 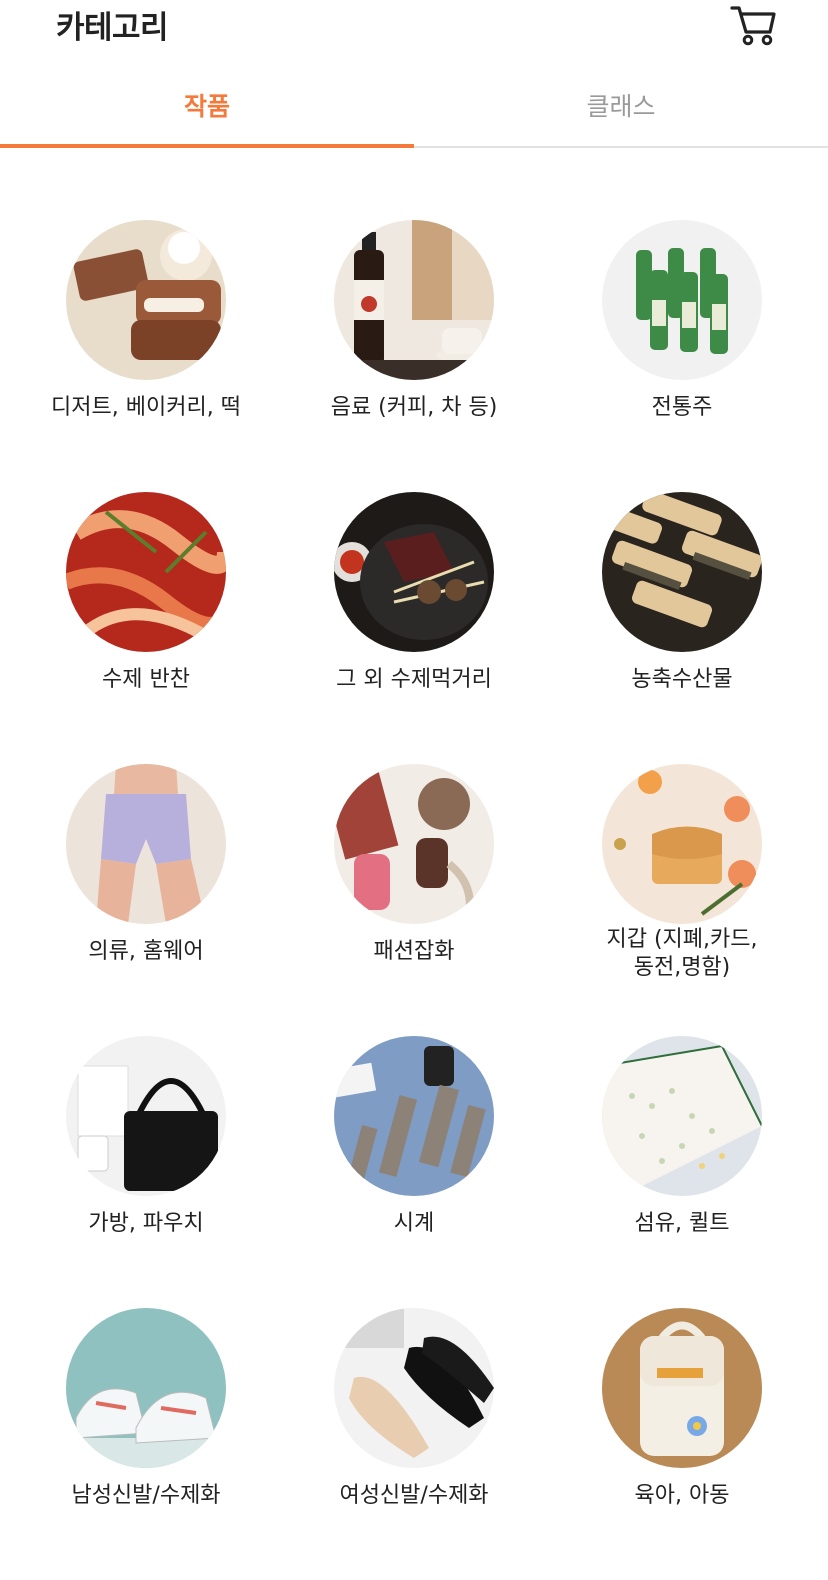 I want to click on cart-button, so click(x=753, y=25).